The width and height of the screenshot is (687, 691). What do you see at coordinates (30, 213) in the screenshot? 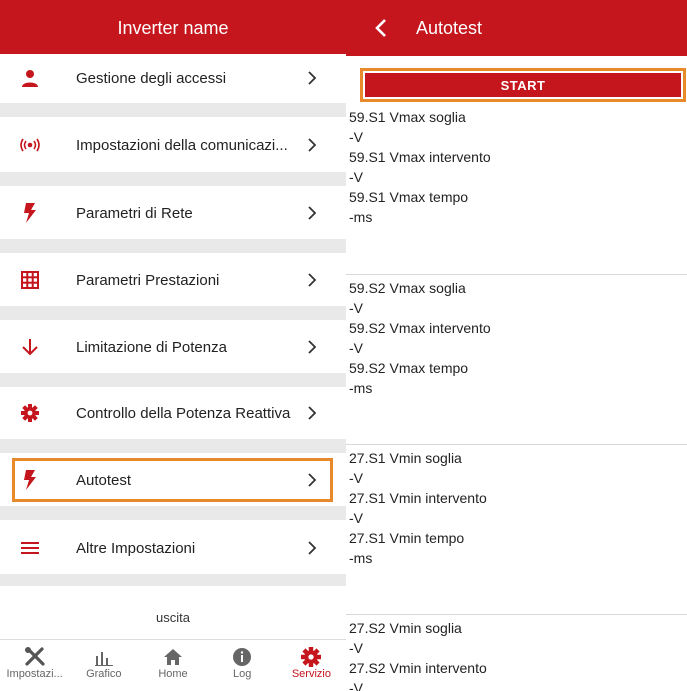
I see `bolt-icon` at bounding box center [30, 213].